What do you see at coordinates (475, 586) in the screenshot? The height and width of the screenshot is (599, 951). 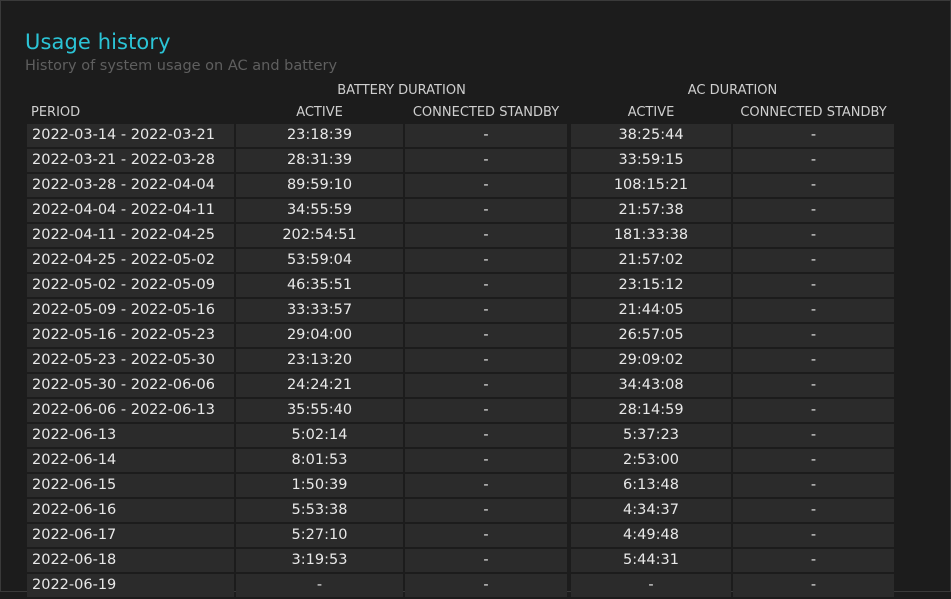 I see `table-row: 2022-06-19- - - -` at bounding box center [475, 586].